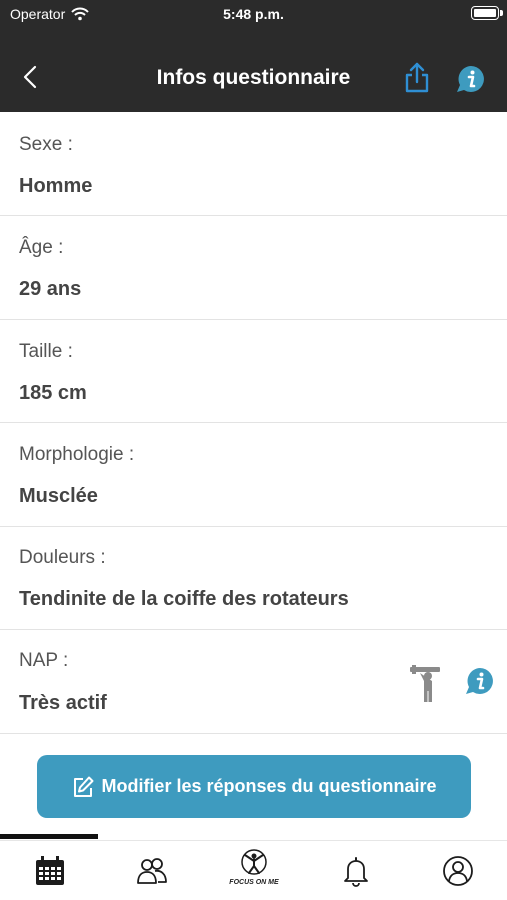 This screenshot has width=507, height=900. Describe the element at coordinates (501, 13) in the screenshot. I see `battery-tip` at that location.